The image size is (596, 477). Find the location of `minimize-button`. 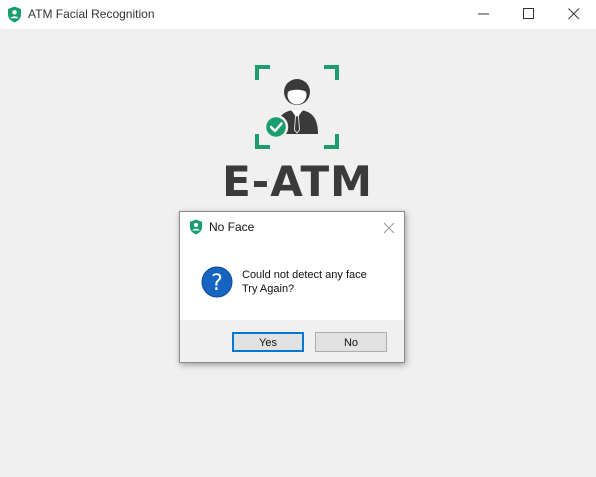

minimize-button is located at coordinates (484, 14).